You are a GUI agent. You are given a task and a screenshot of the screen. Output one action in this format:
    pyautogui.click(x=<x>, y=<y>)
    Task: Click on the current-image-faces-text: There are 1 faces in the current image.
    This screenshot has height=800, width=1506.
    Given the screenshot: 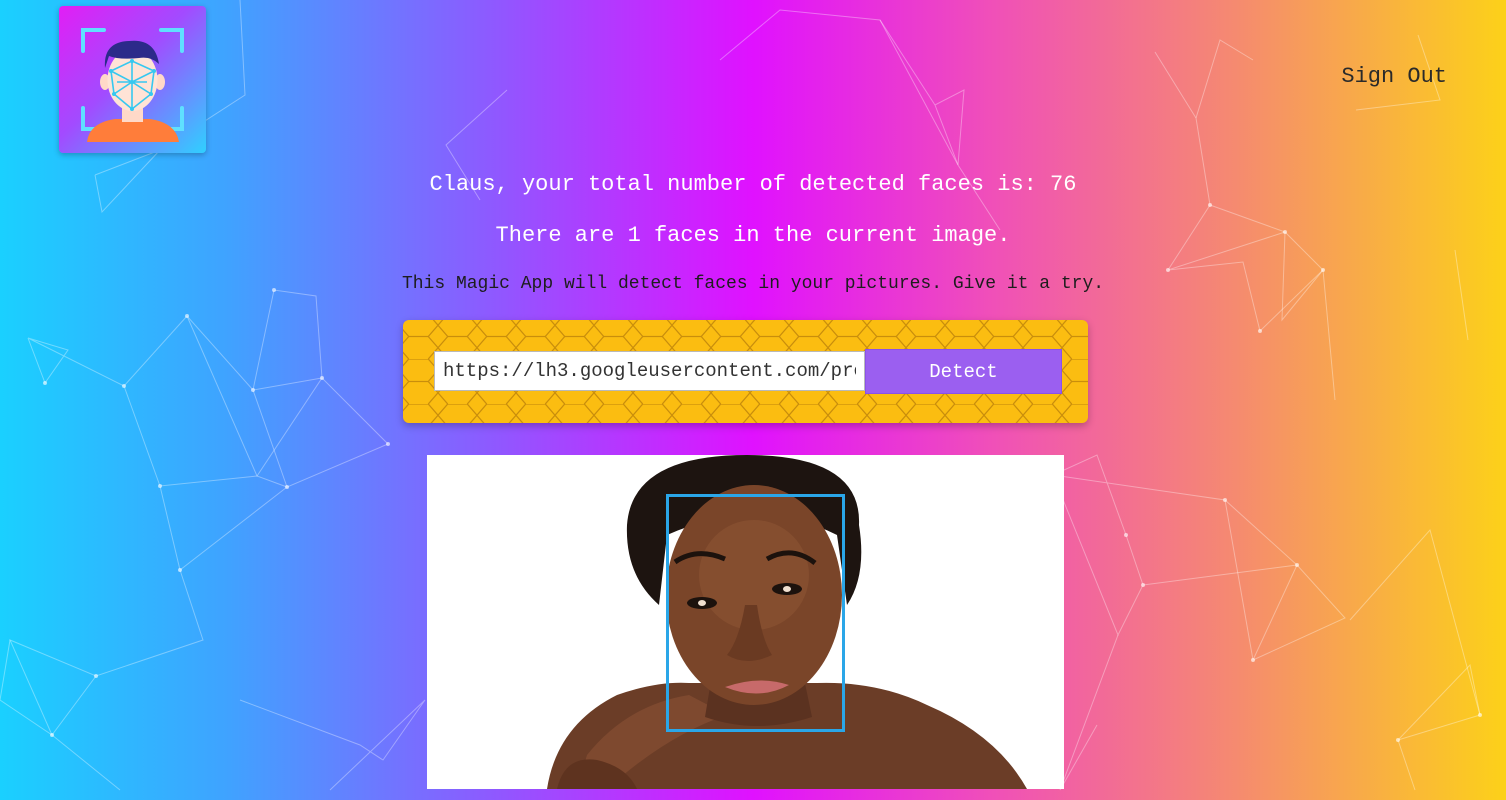 What is the action you would take?
    pyautogui.click(x=753, y=235)
    